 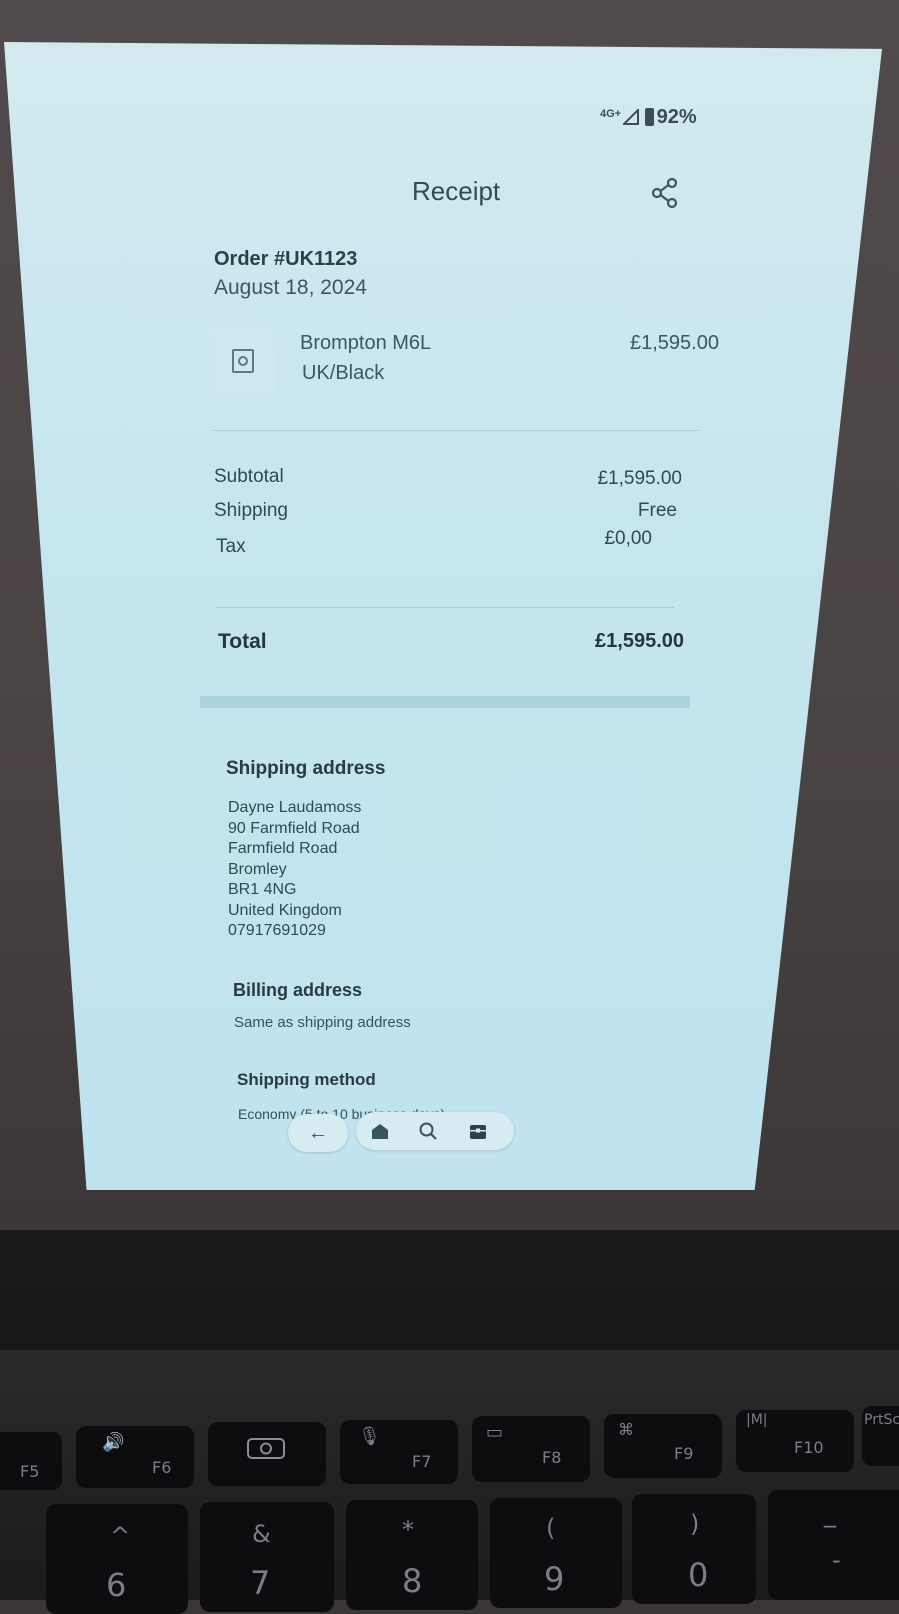 I want to click on key-f9: ⌘ F9, so click(x=663, y=1446).